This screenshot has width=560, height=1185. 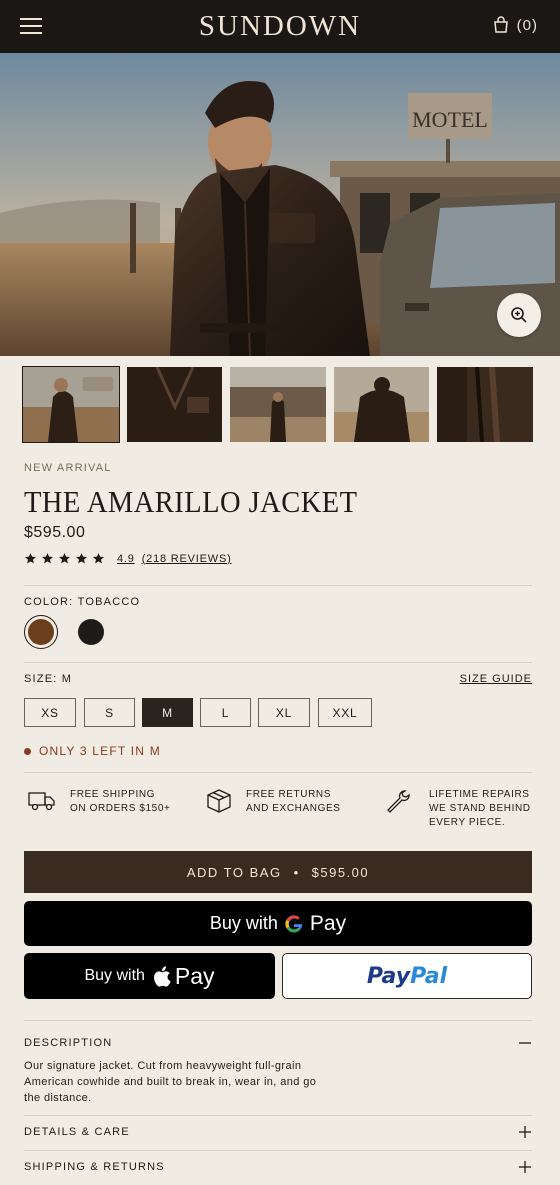 I want to click on size-xl-button: XL, so click(x=284, y=712).